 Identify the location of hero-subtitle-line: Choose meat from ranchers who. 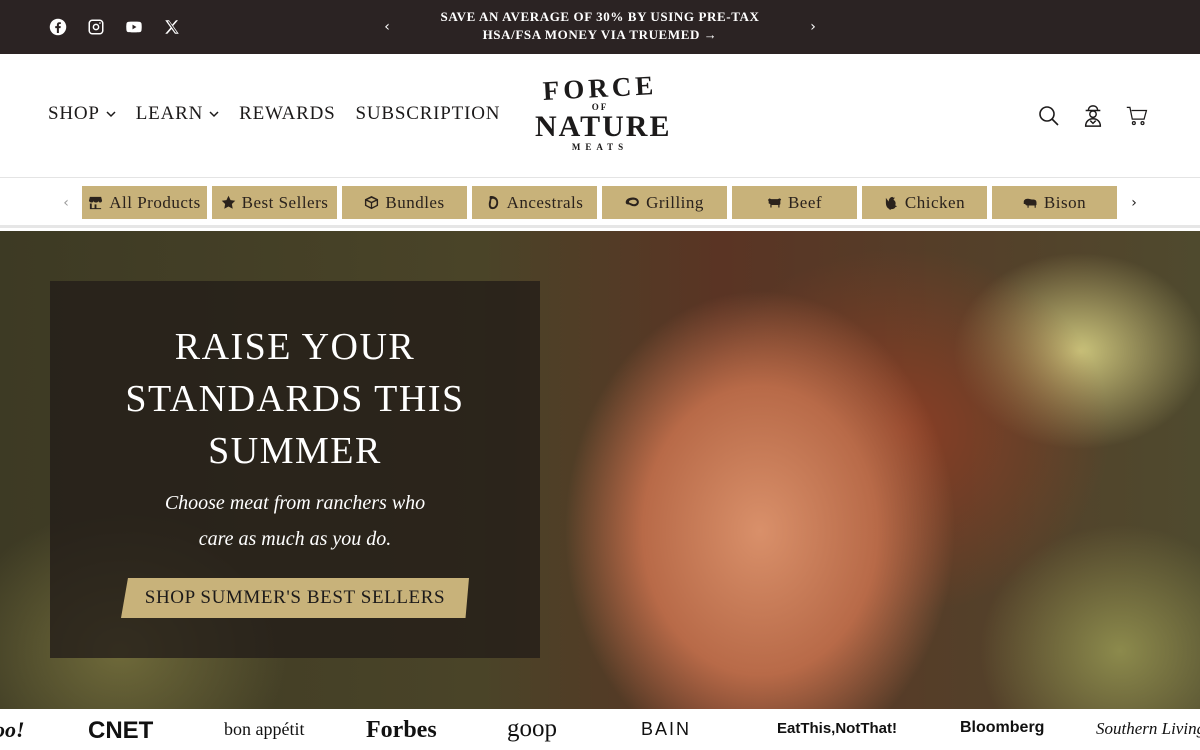
(295, 503).